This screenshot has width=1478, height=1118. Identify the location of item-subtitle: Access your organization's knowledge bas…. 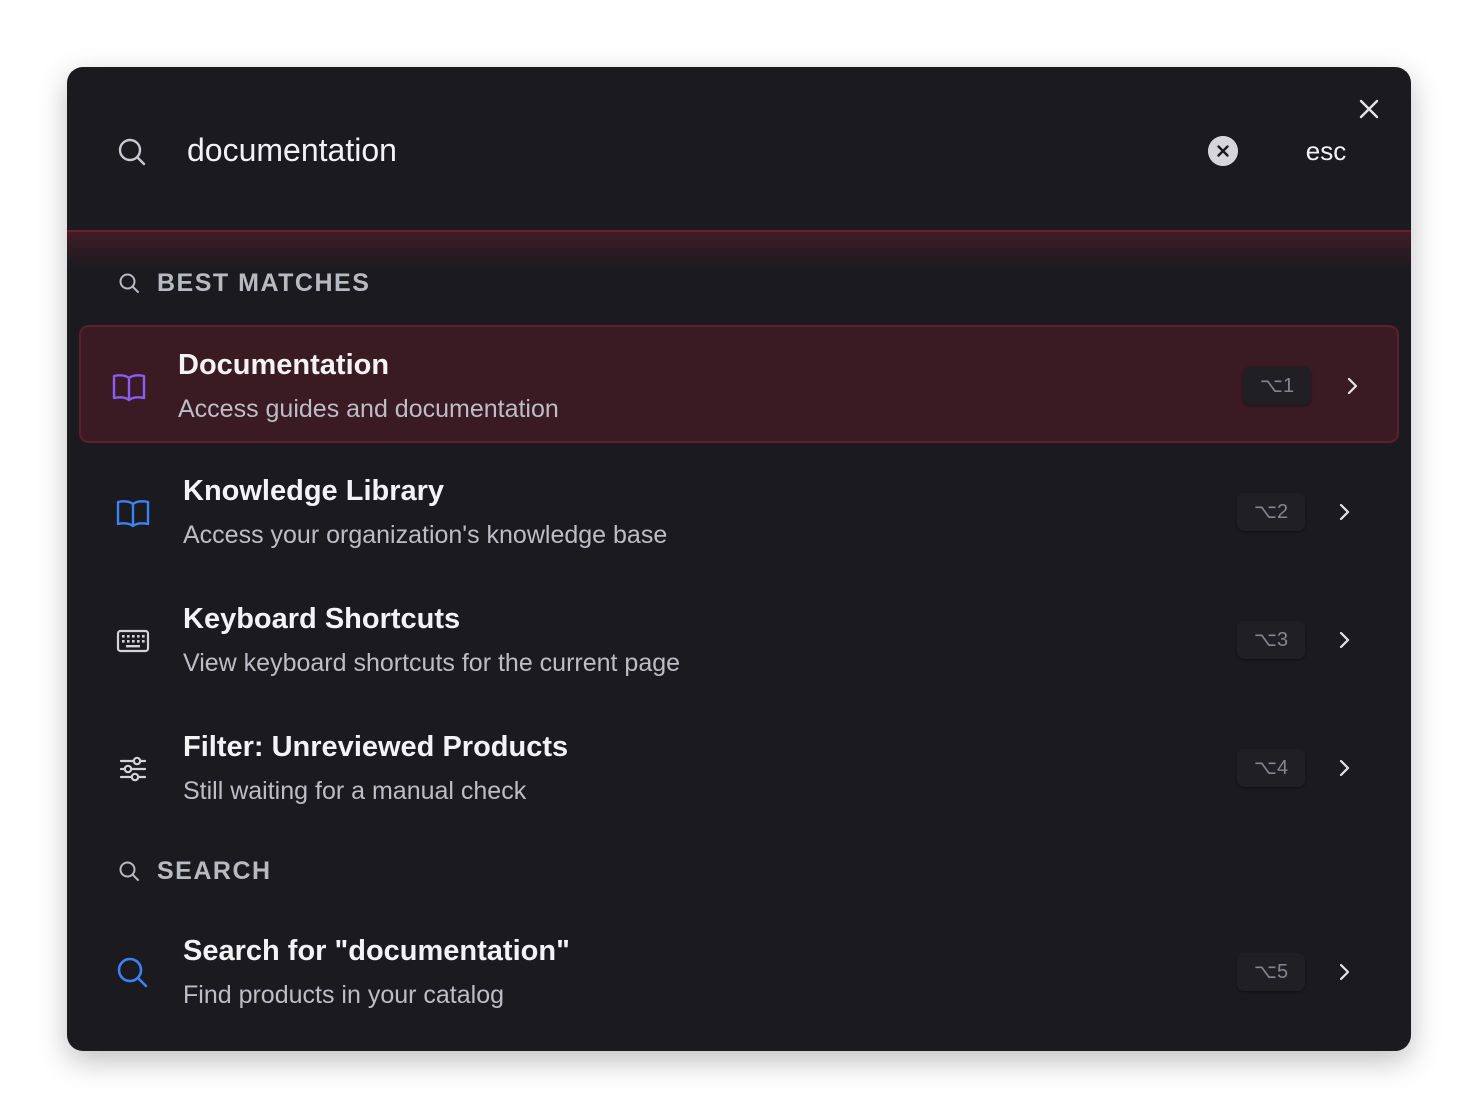
(425, 535).